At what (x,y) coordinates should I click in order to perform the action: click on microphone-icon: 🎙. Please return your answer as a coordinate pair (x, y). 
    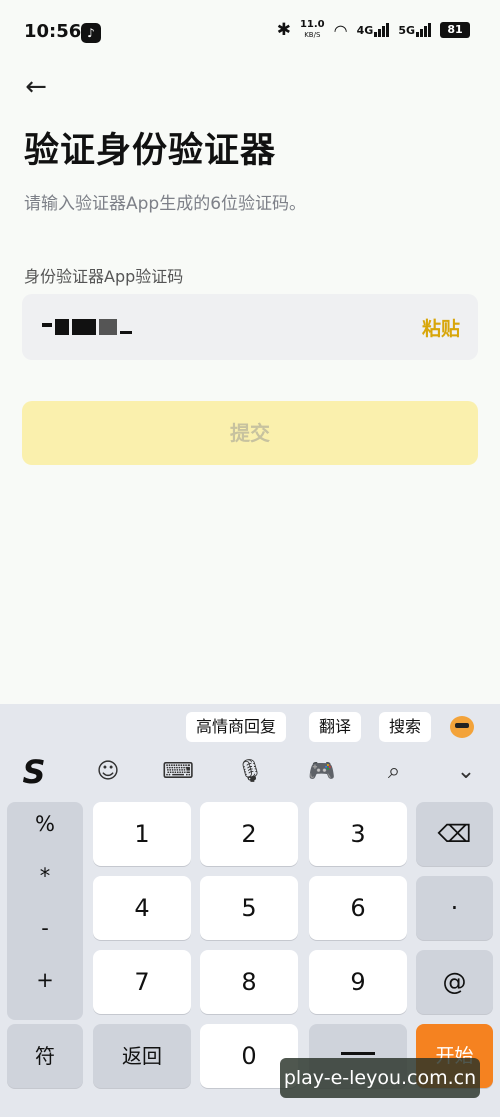
    Looking at the image, I should click on (250, 772).